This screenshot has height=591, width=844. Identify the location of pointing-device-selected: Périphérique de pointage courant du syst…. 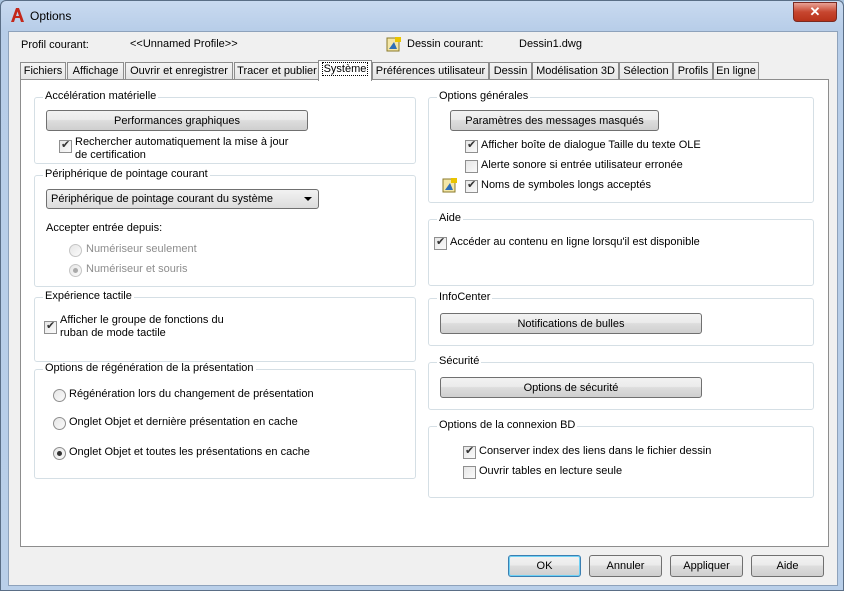
(162, 199).